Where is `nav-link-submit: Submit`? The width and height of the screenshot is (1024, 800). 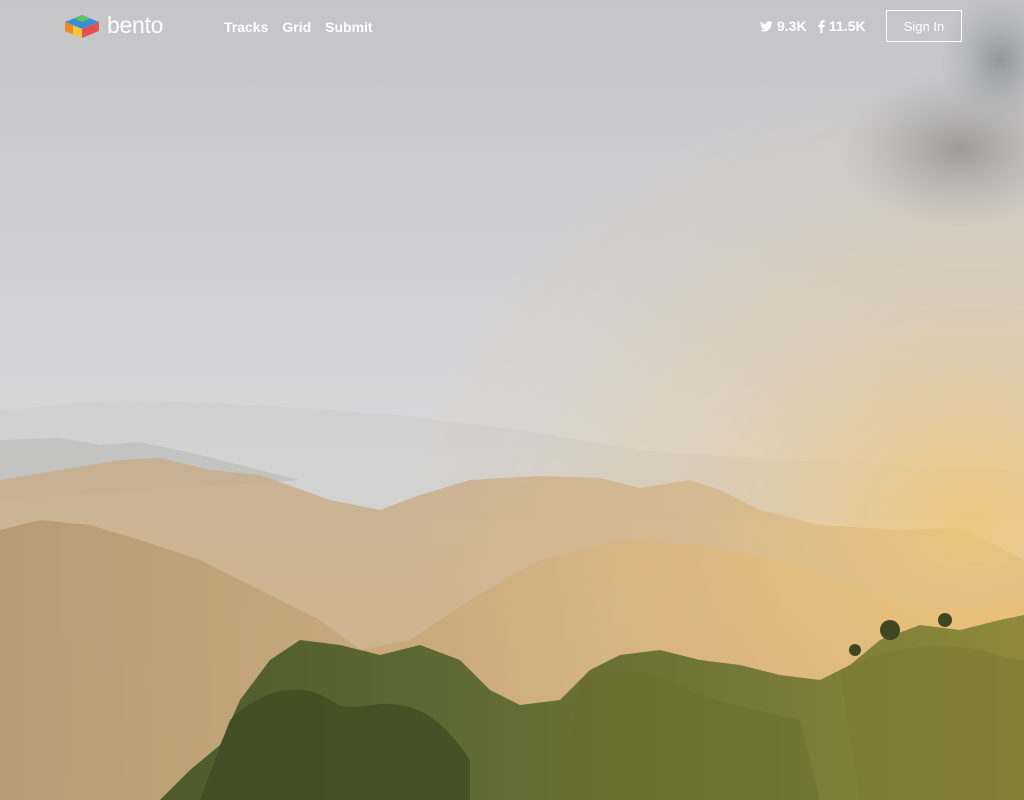
nav-link-submit: Submit is located at coordinates (348, 27).